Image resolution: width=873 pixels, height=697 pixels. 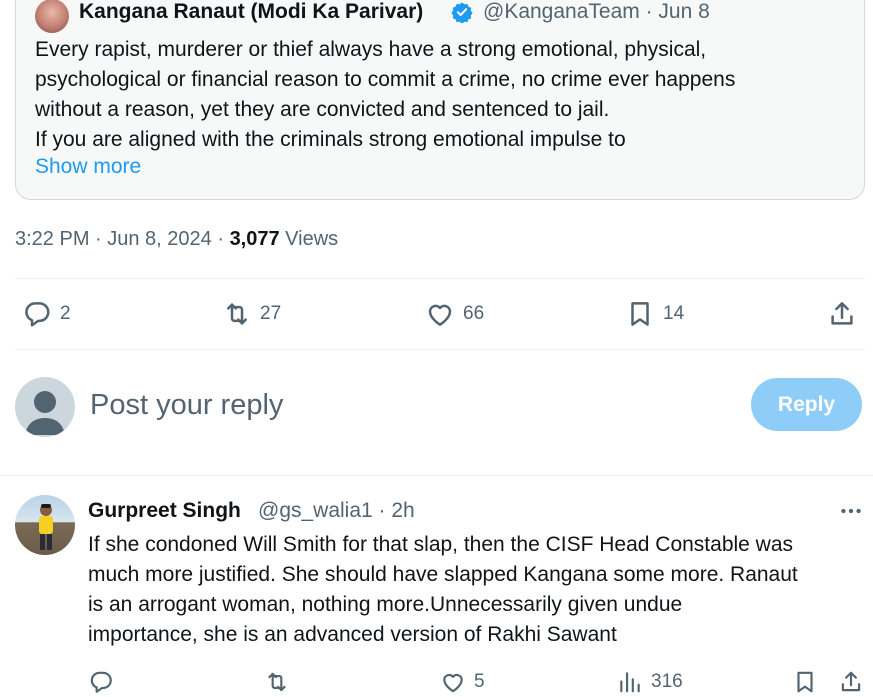 What do you see at coordinates (806, 404) in the screenshot?
I see `reply-button: Reply` at bounding box center [806, 404].